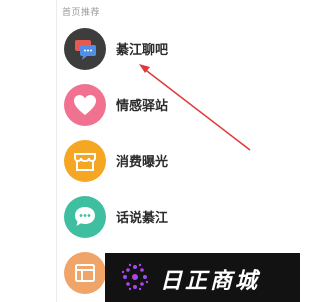 This screenshot has height=302, width=320. I want to click on watermark: 日正商城, so click(202, 277).